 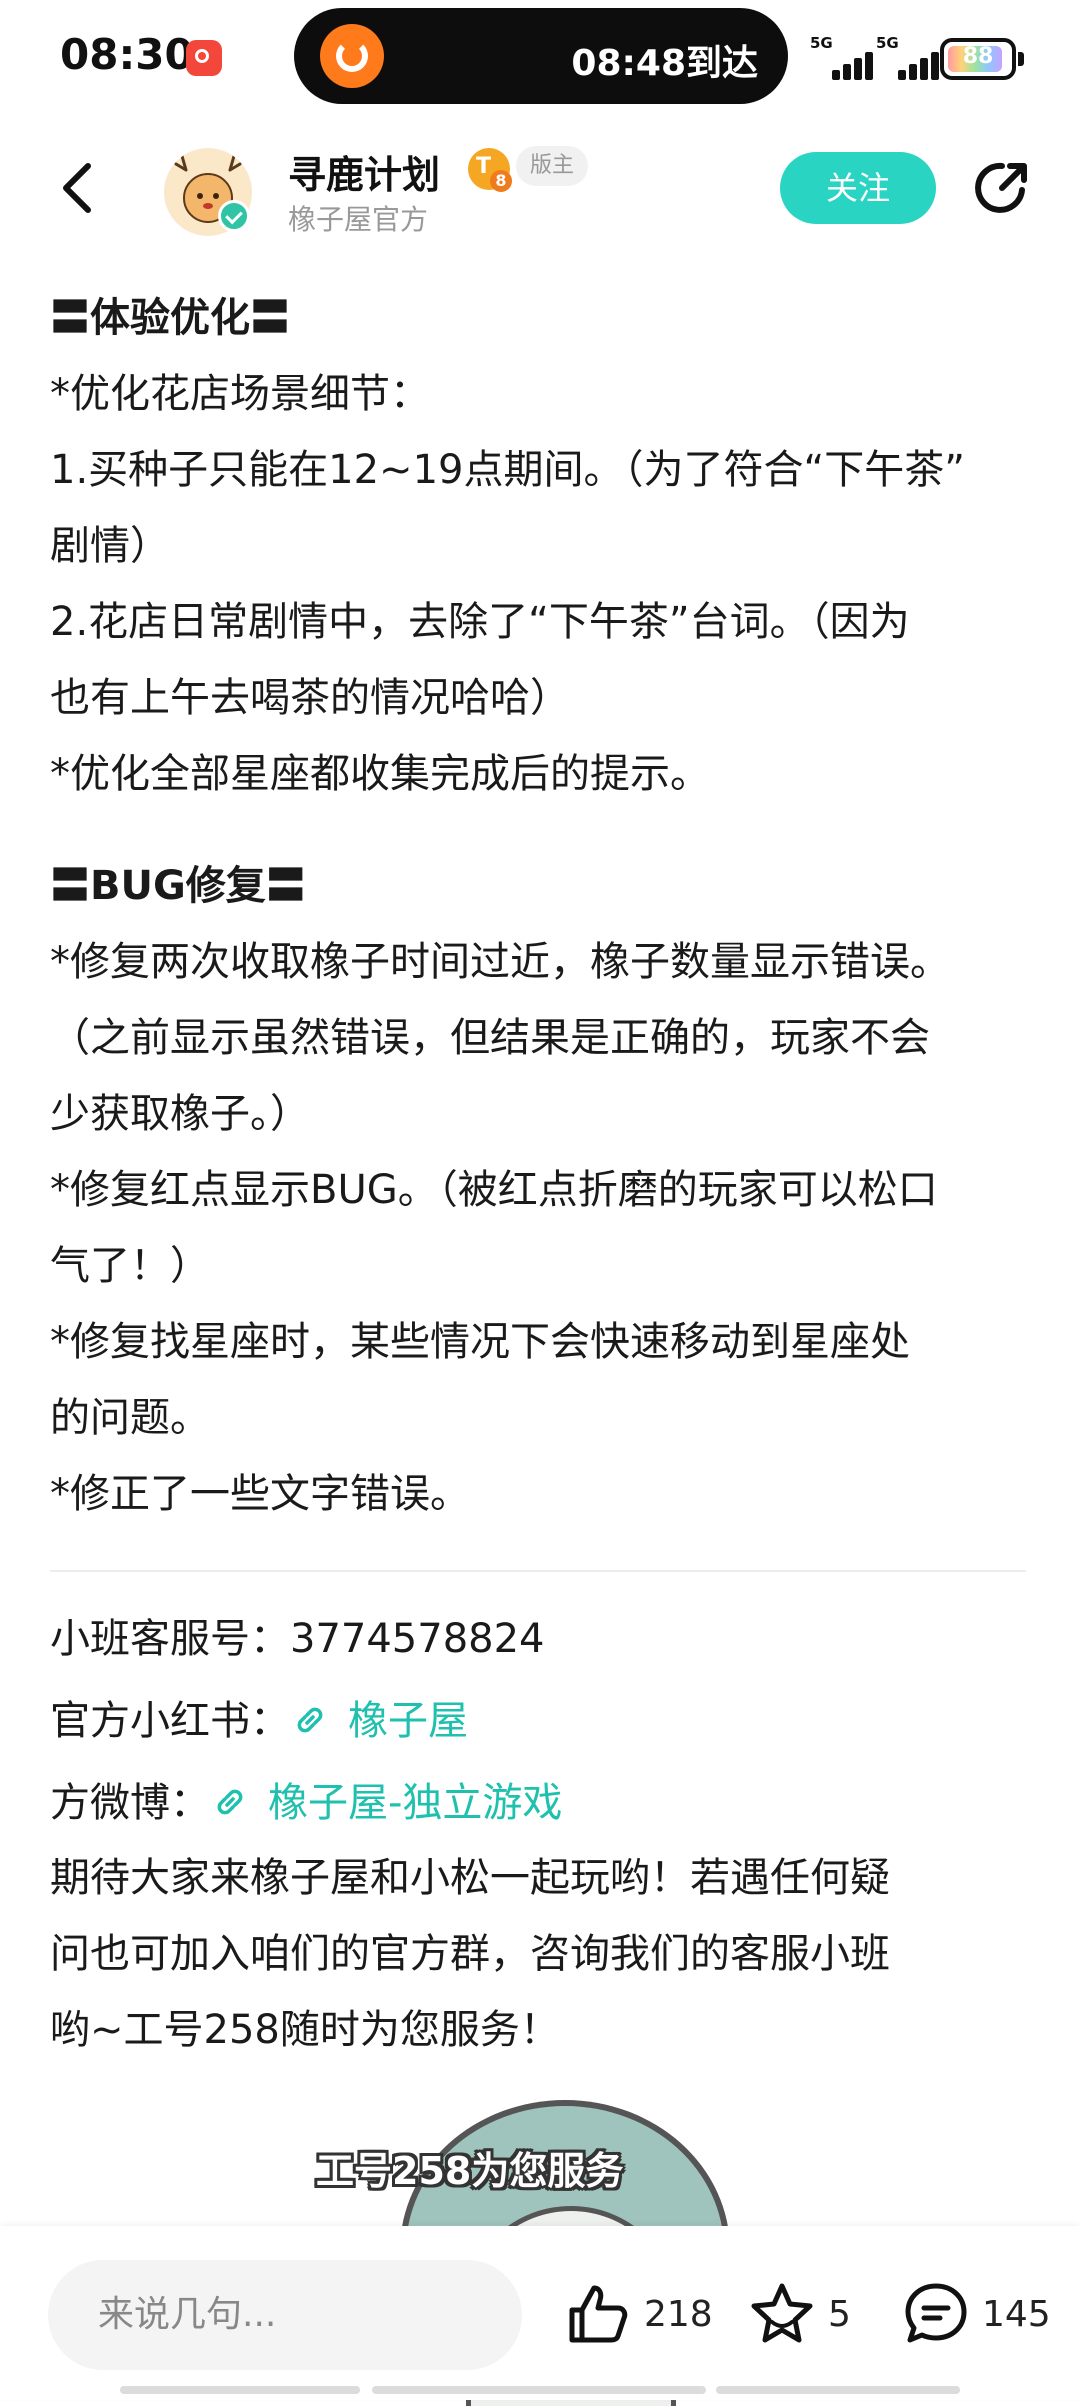 What do you see at coordinates (976, 2314) in the screenshot?
I see `comment-button: 145` at bounding box center [976, 2314].